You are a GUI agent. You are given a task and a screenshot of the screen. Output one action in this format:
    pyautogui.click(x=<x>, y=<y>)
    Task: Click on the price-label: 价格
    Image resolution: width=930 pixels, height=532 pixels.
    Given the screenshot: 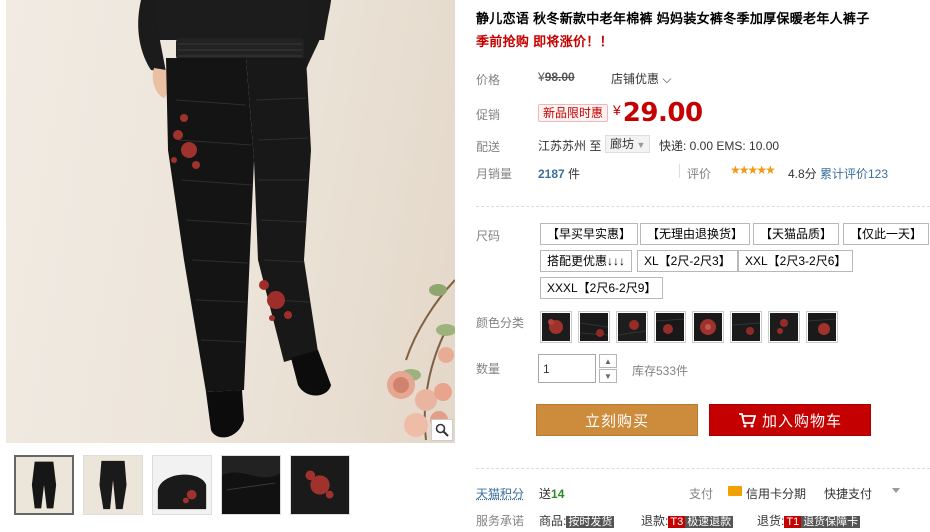 What is the action you would take?
    pyautogui.click(x=488, y=80)
    